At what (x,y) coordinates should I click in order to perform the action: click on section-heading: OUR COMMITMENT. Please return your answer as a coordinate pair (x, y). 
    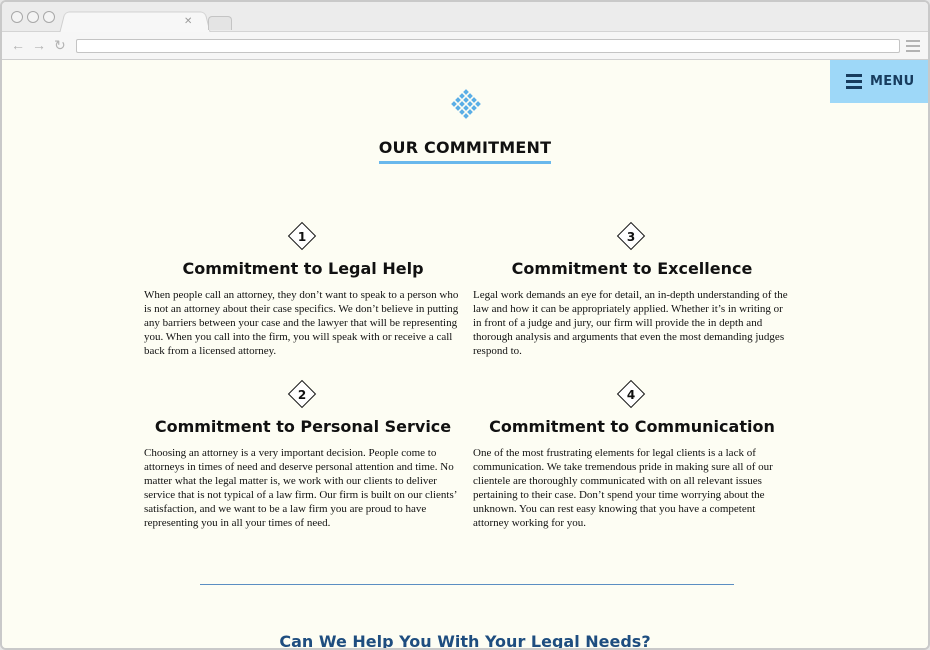
    Looking at the image, I should click on (465, 151).